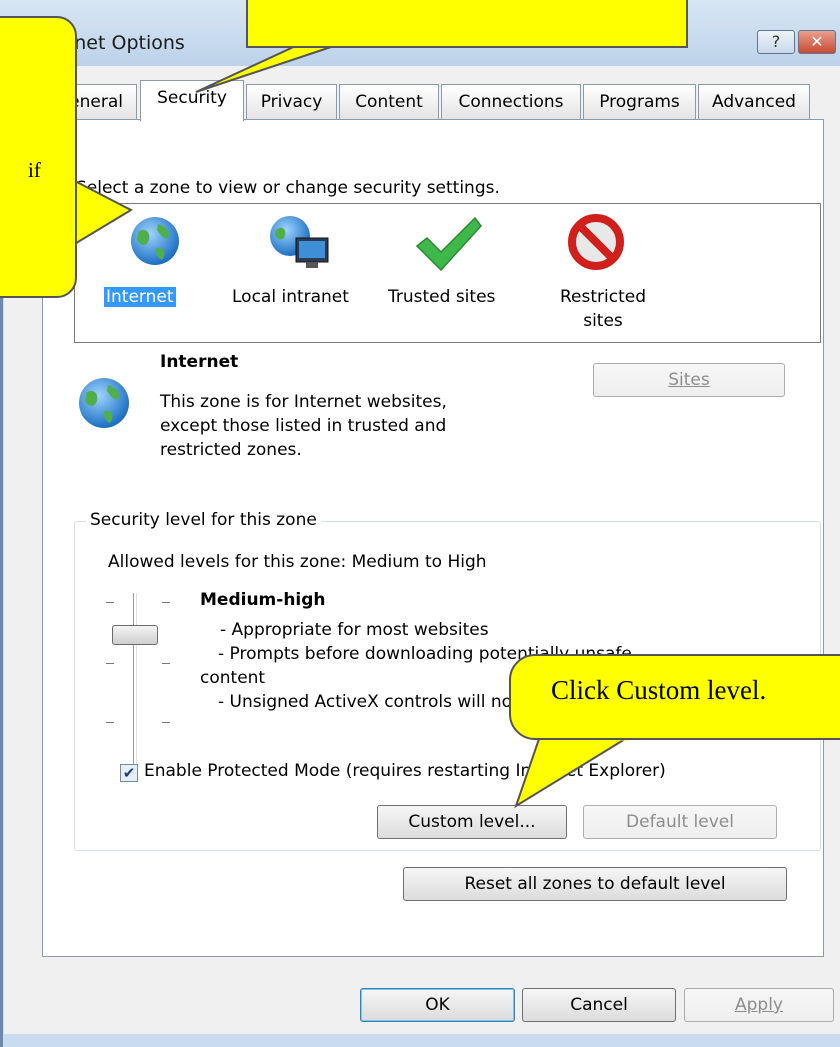  I want to click on tab-advanced: Advanced, so click(754, 102).